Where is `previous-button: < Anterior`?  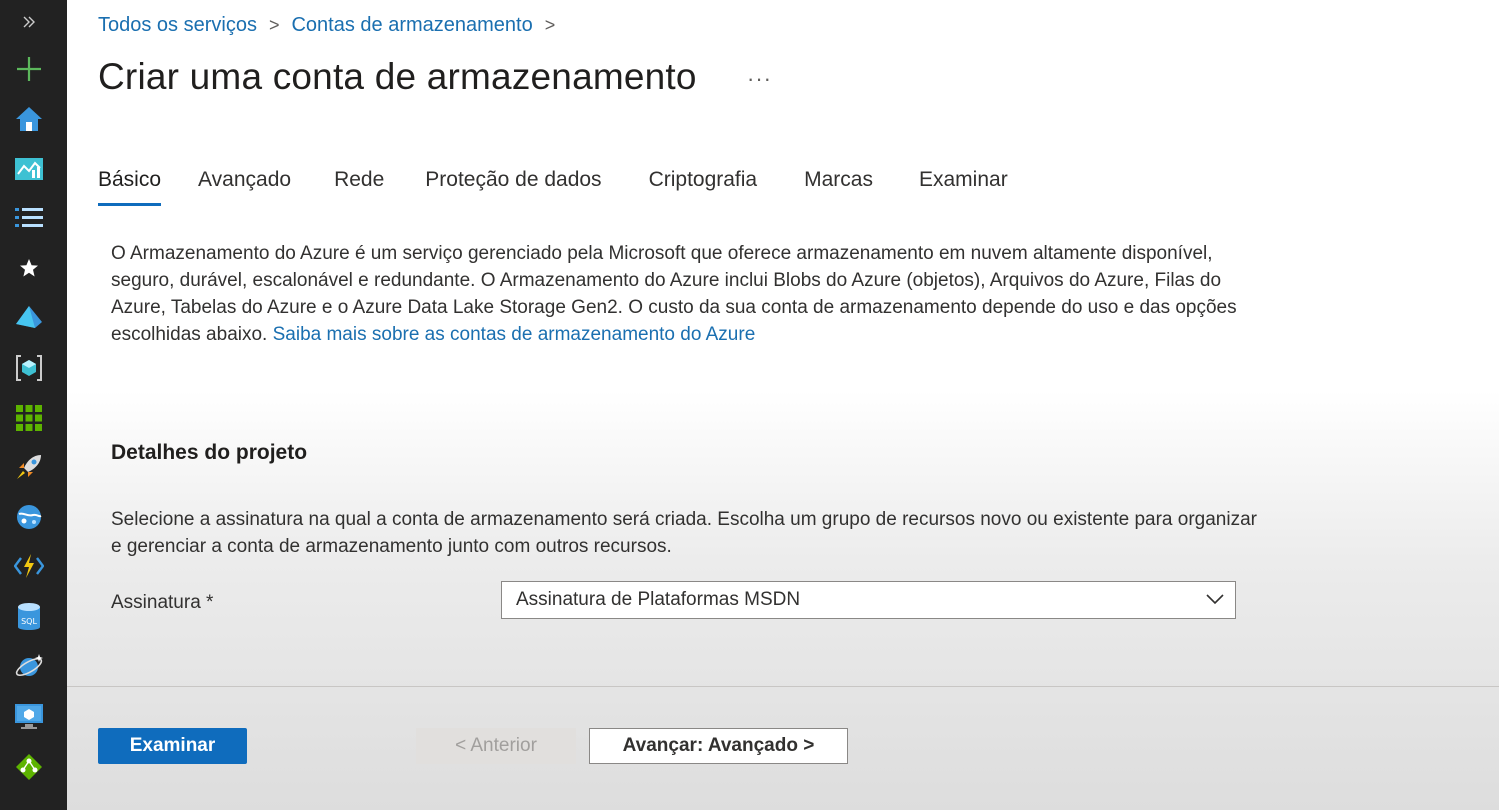 previous-button: < Anterior is located at coordinates (496, 746).